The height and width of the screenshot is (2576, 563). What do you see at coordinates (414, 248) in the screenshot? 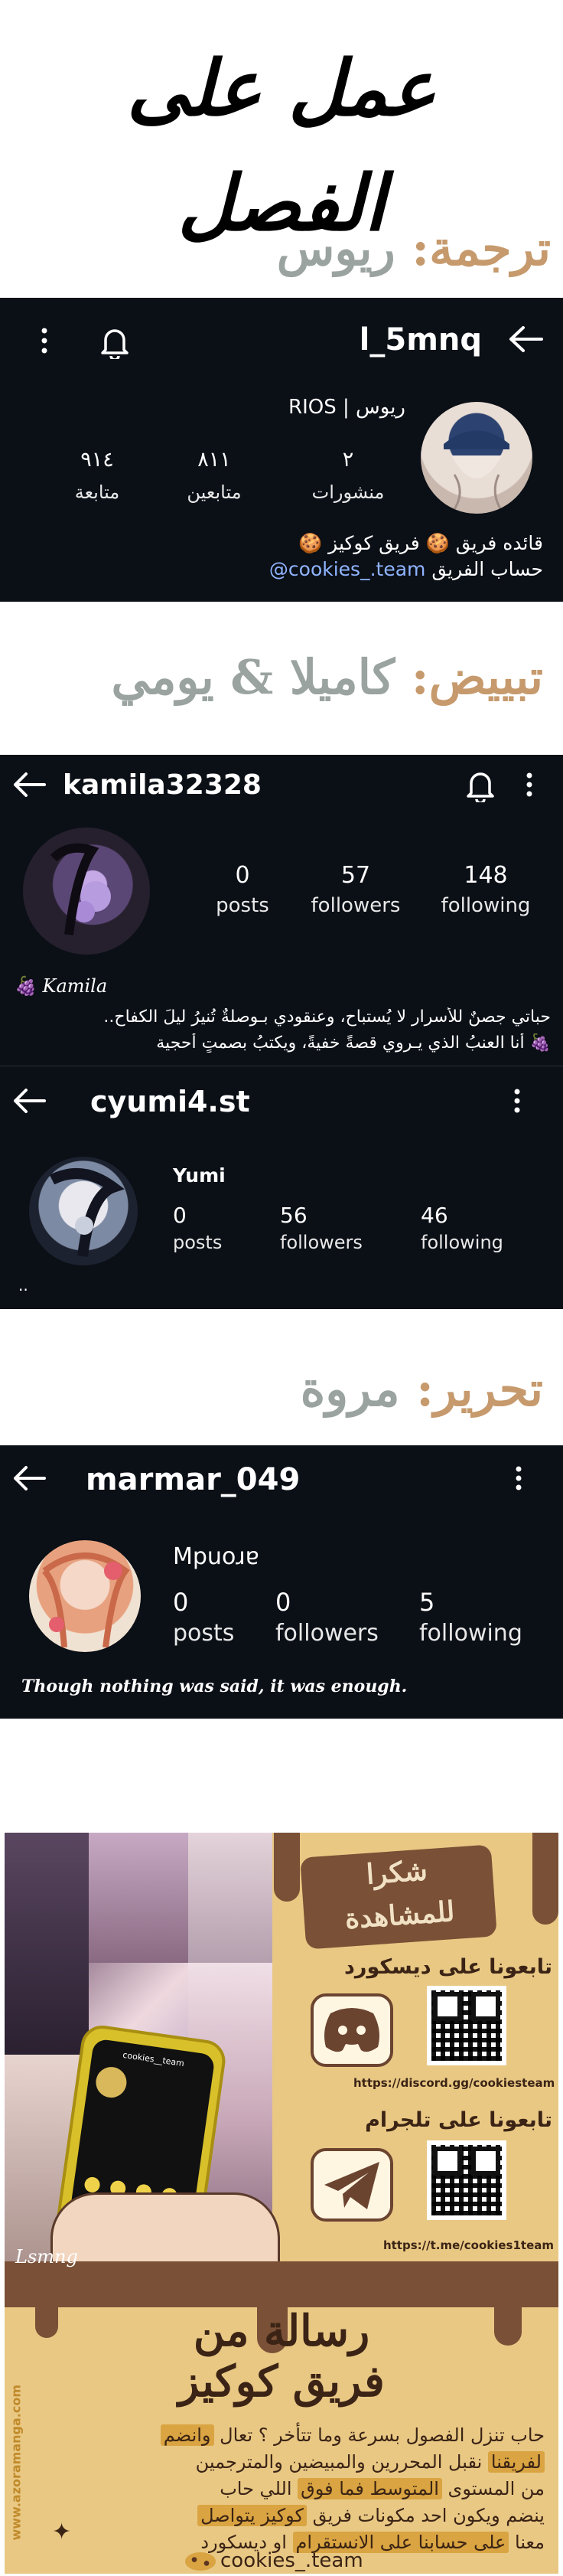
I see `translation-credit: ترجمة: ريوس` at bounding box center [414, 248].